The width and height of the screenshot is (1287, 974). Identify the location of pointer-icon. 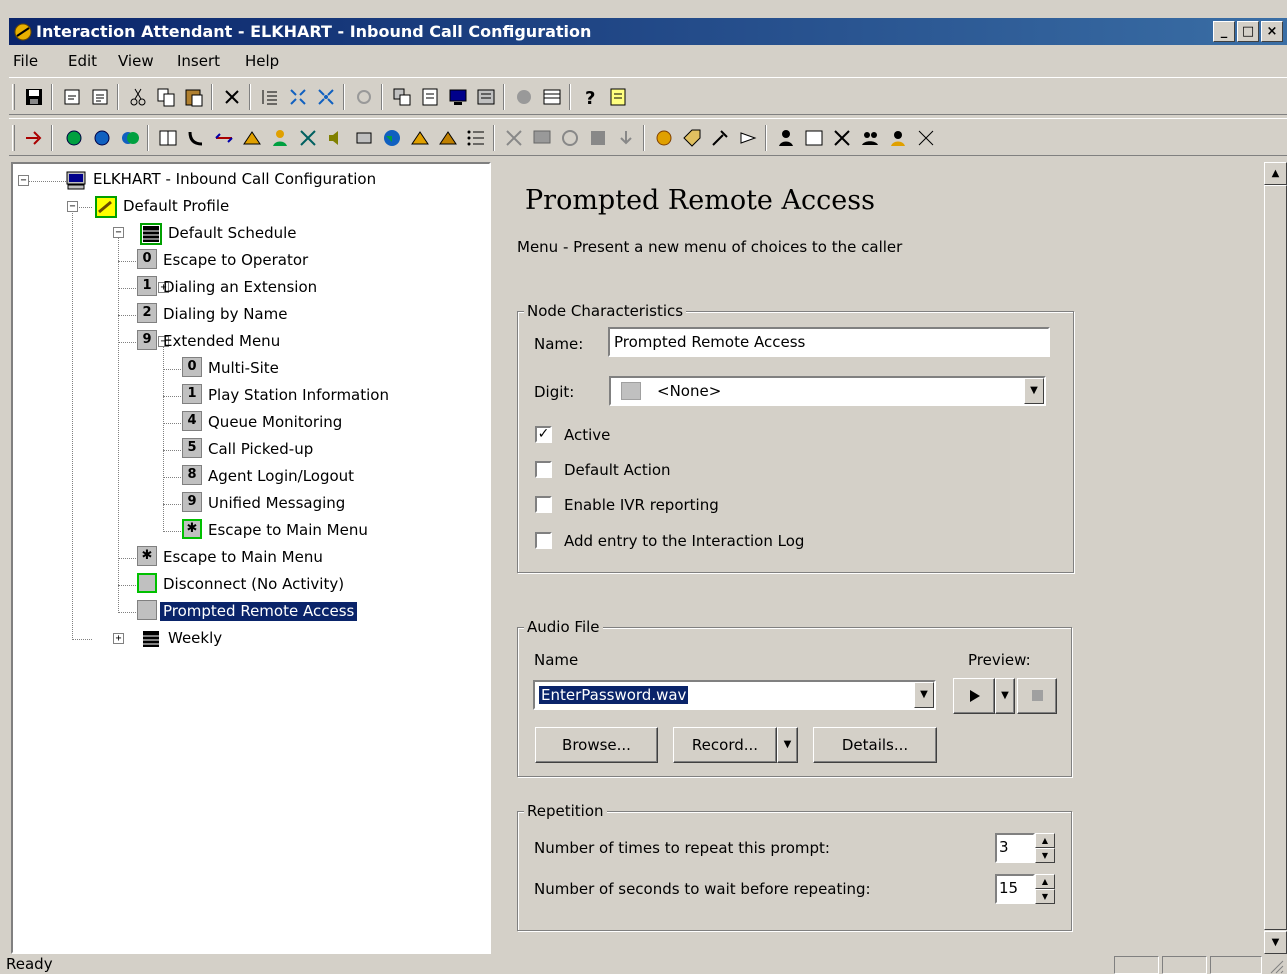
(748, 138).